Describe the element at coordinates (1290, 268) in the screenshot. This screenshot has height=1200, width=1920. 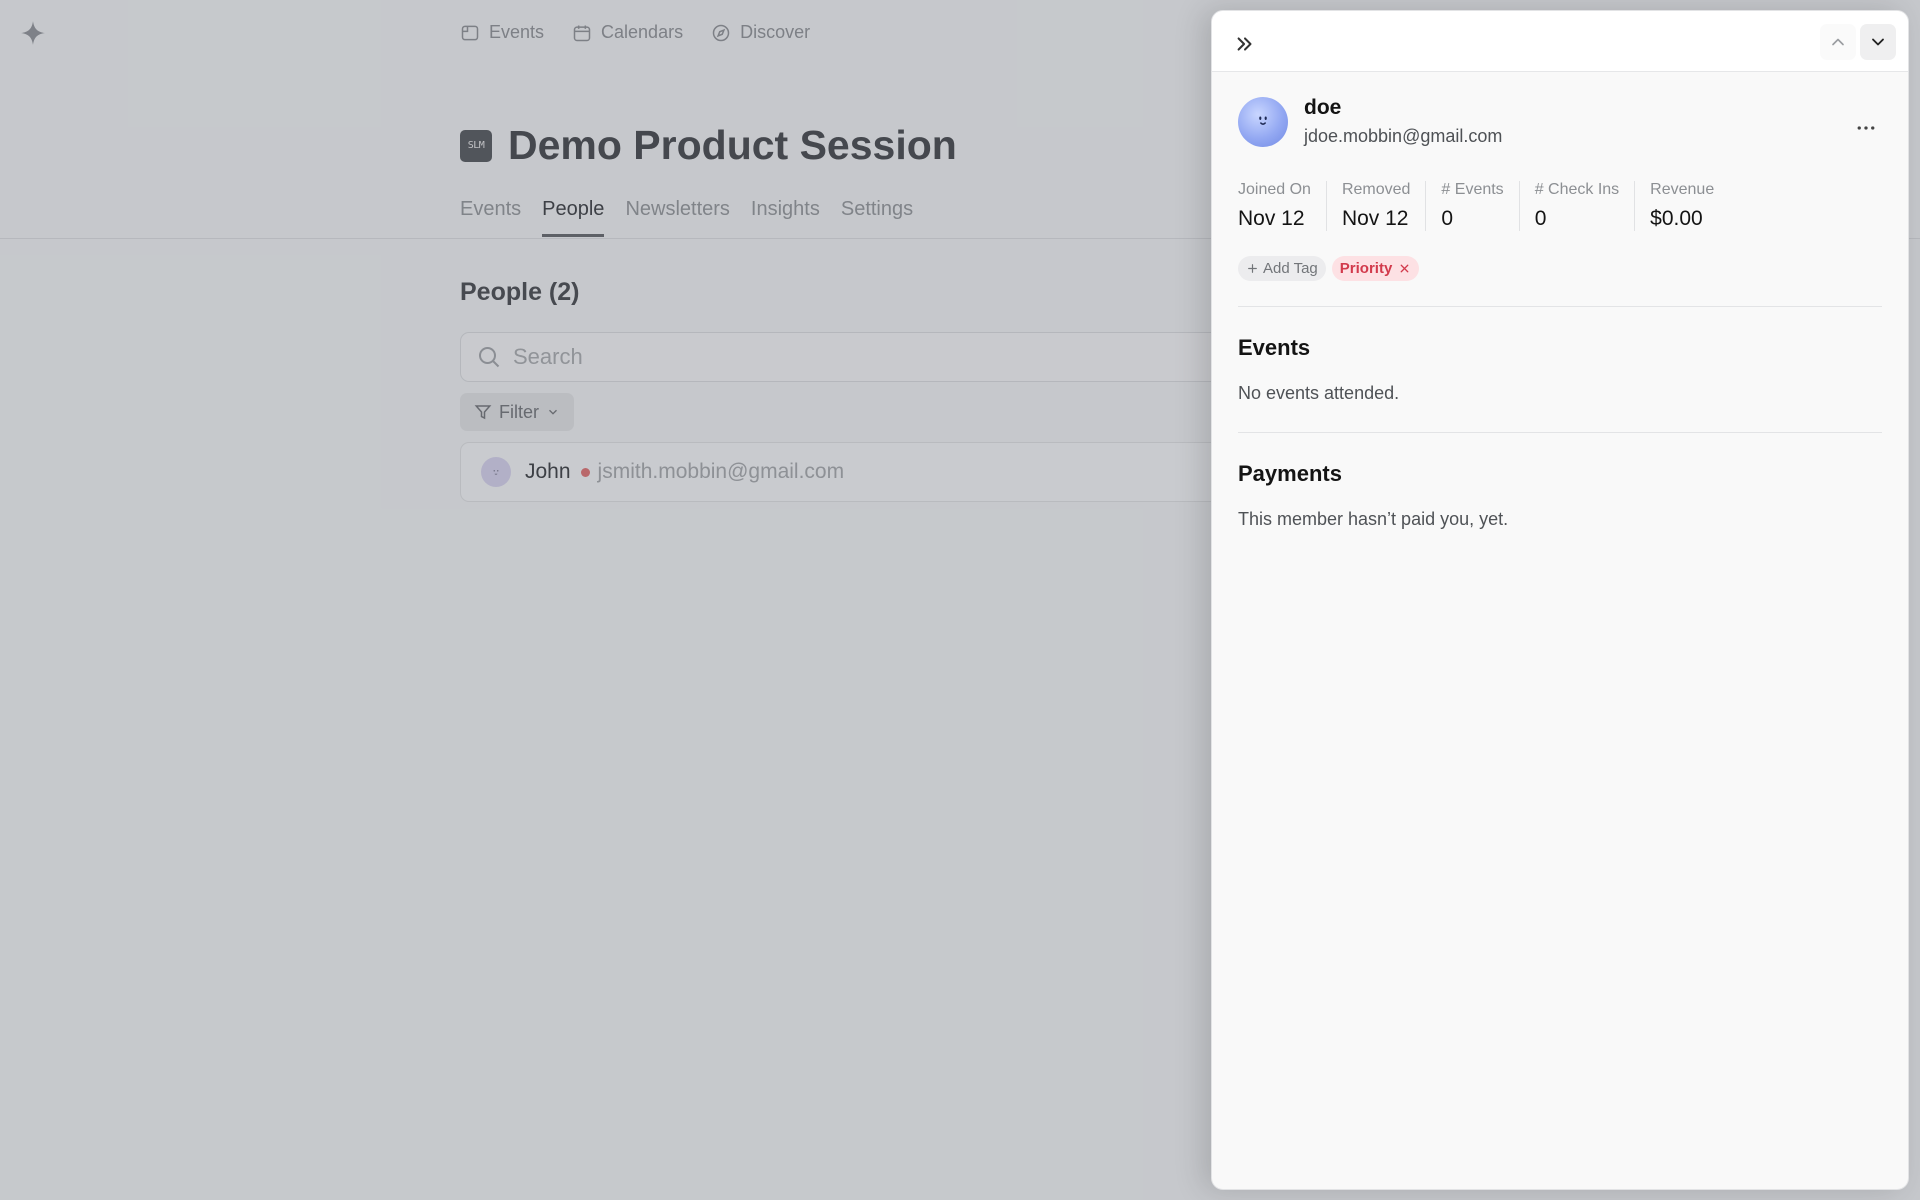
I see `add-tag-label: Add Tag` at that location.